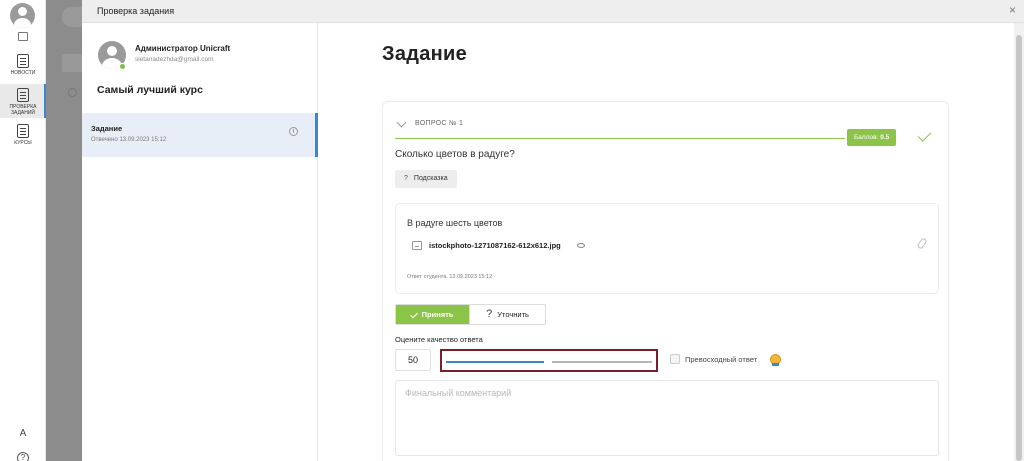  Describe the element at coordinates (922, 243) in the screenshot. I see `paperclip-icon` at that location.